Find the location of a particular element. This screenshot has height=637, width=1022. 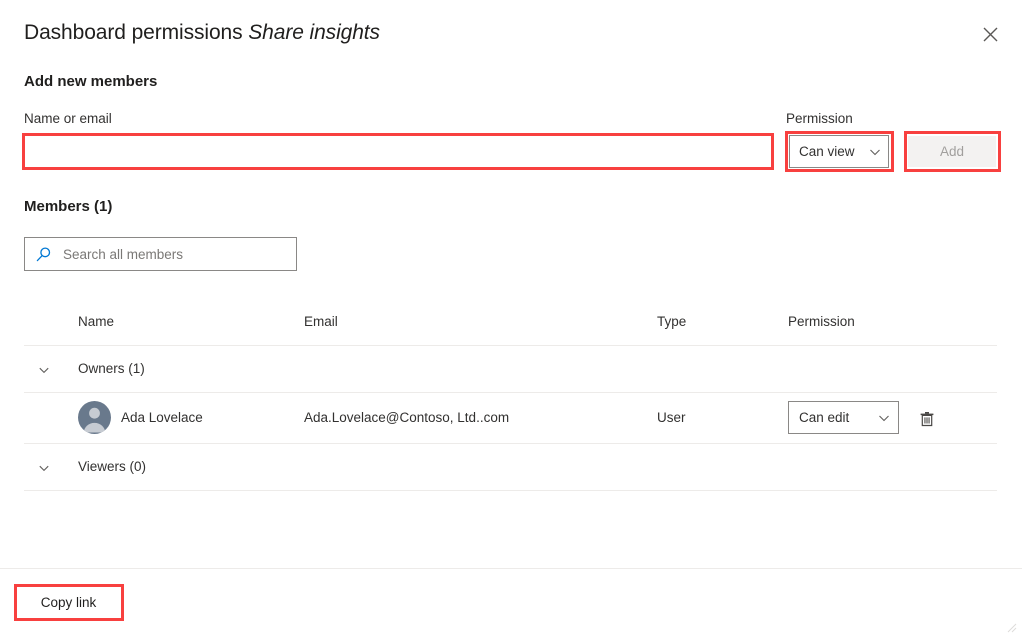

name-or-email-input is located at coordinates (398, 151).